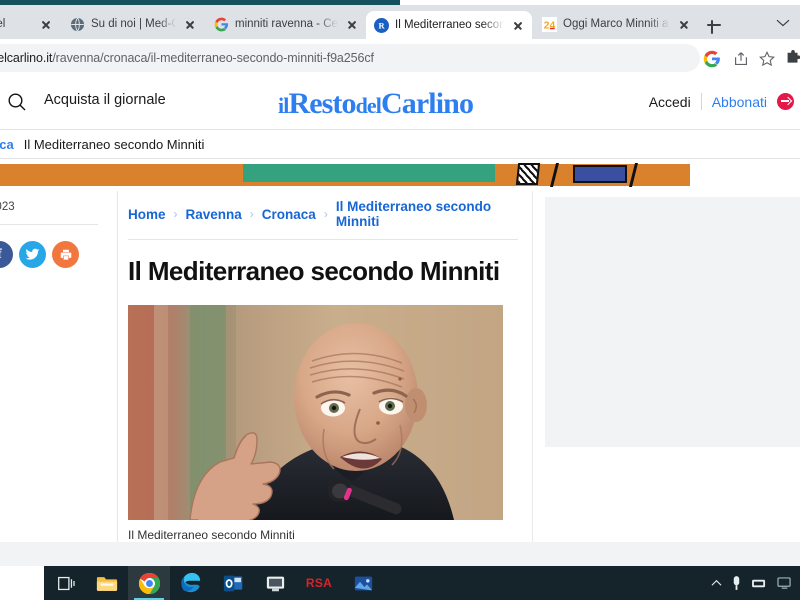  I want to click on chrome-icon, so click(149, 583).